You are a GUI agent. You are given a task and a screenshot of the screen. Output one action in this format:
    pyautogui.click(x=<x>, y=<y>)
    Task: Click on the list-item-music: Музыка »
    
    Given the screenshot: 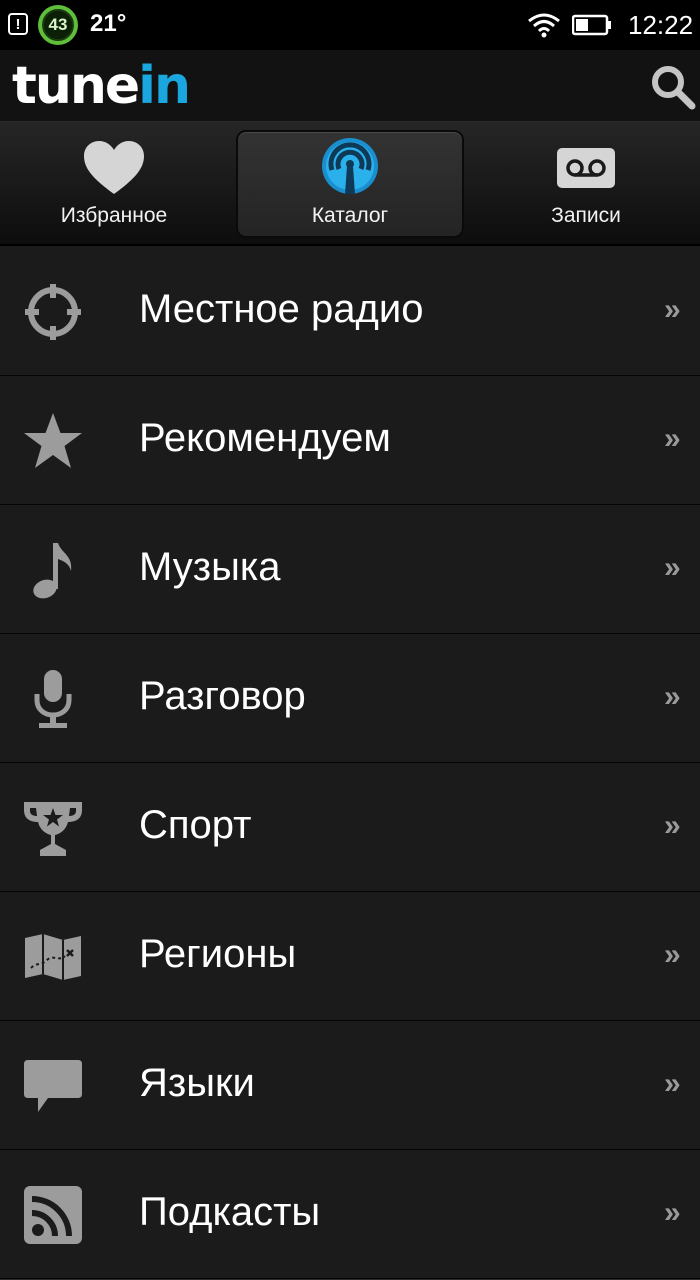 What is the action you would take?
    pyautogui.click(x=350, y=569)
    